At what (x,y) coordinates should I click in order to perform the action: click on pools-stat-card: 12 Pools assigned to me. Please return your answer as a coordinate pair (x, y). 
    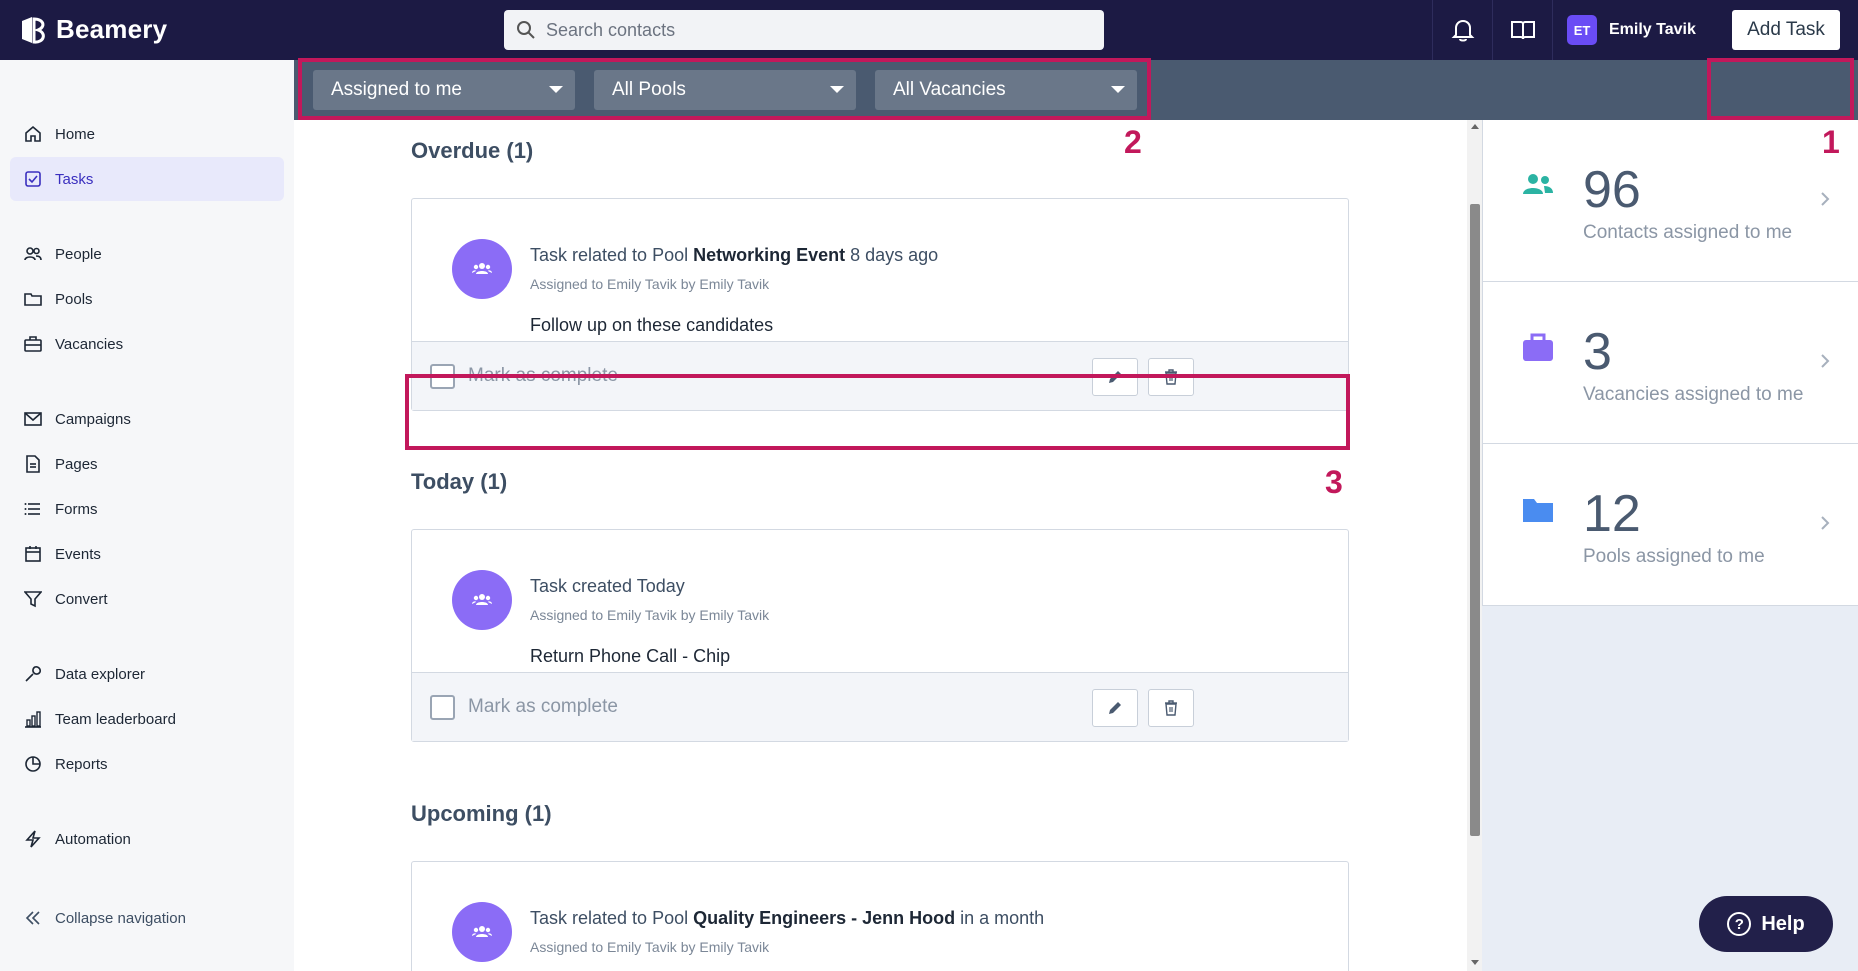
    Looking at the image, I should click on (1670, 525).